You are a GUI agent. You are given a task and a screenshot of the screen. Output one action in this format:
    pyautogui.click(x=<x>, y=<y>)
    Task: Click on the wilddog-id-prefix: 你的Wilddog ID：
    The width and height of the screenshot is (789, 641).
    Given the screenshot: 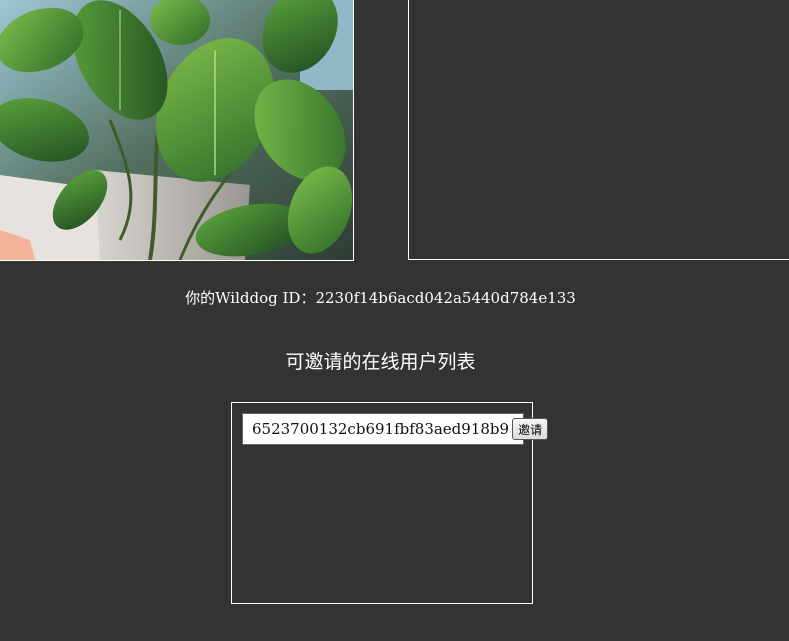 What is the action you would take?
    pyautogui.click(x=250, y=298)
    